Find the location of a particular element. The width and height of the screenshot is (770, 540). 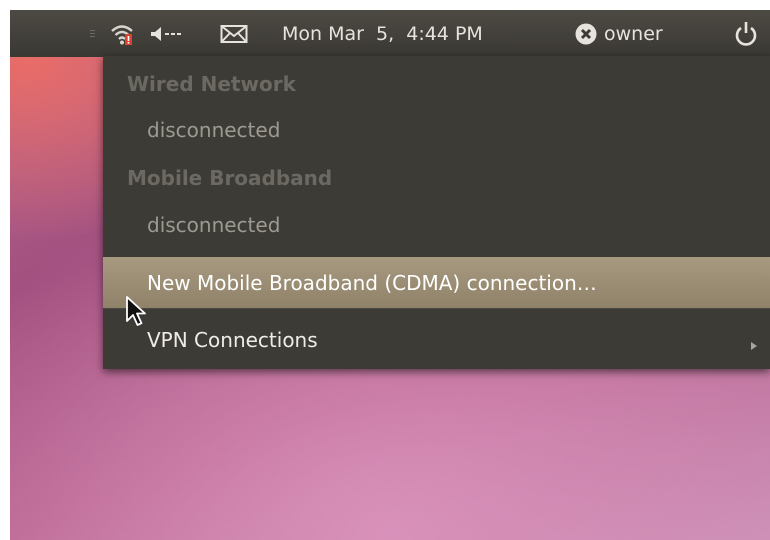

submenu-arrow-icon is located at coordinates (754, 345).